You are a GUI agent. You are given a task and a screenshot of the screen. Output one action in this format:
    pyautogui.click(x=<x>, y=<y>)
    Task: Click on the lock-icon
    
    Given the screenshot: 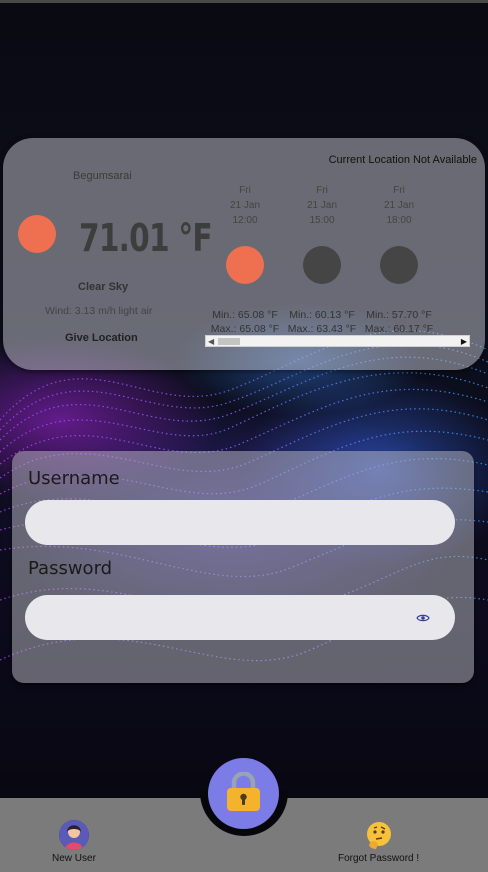 What is the action you would take?
    pyautogui.click(x=243, y=791)
    